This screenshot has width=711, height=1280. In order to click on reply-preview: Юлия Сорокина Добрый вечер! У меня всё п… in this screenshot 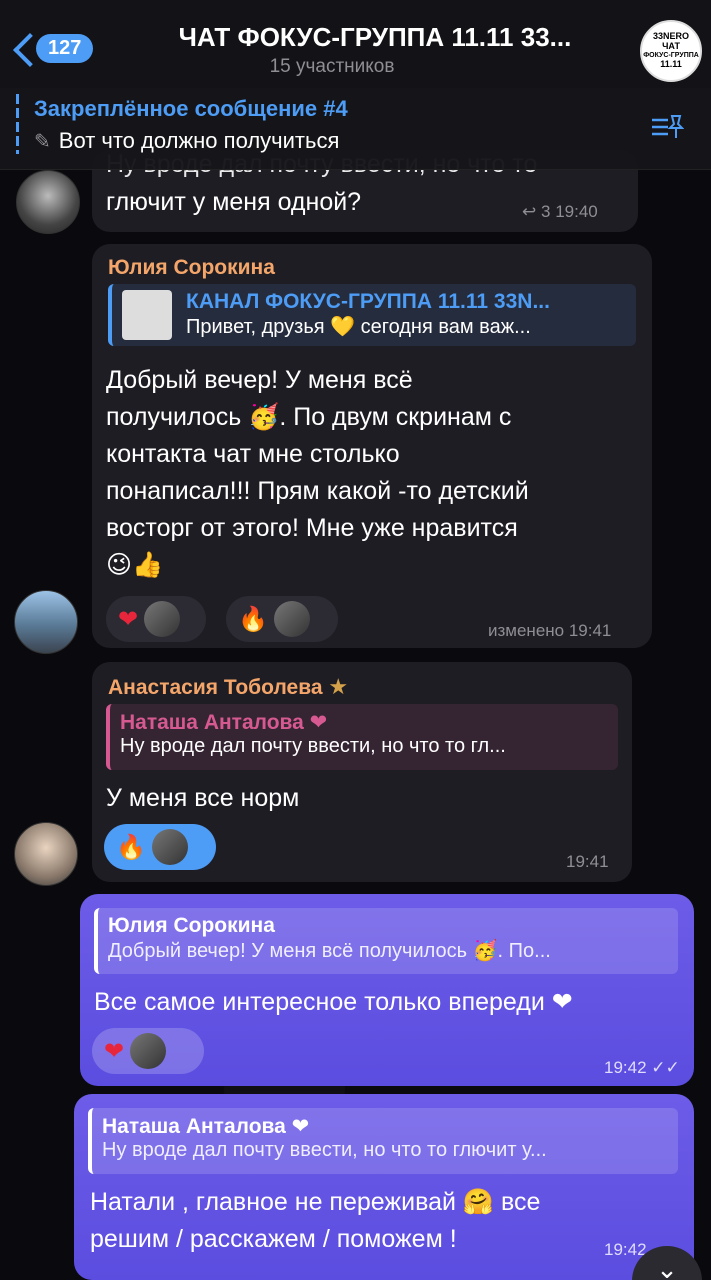, I will do `click(386, 941)`.